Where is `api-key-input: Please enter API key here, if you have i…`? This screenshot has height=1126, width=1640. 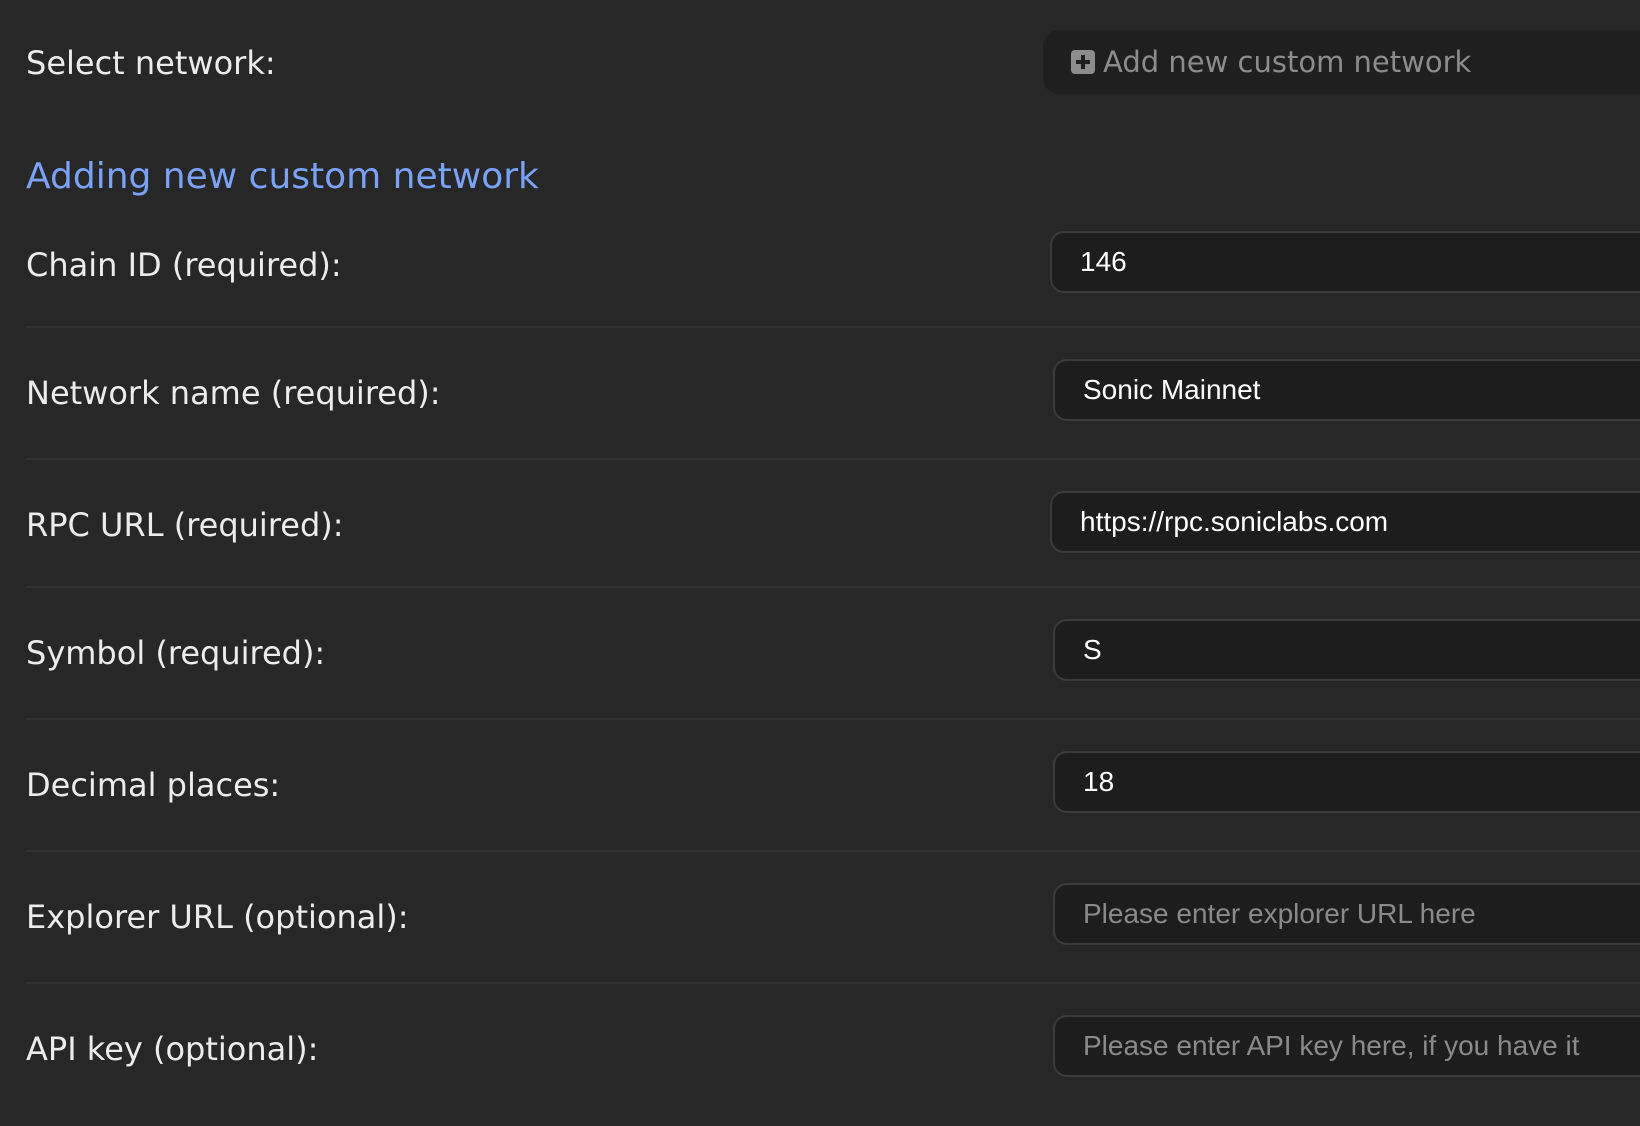 api-key-input: Please enter API key here, if you have i… is located at coordinates (1346, 1046).